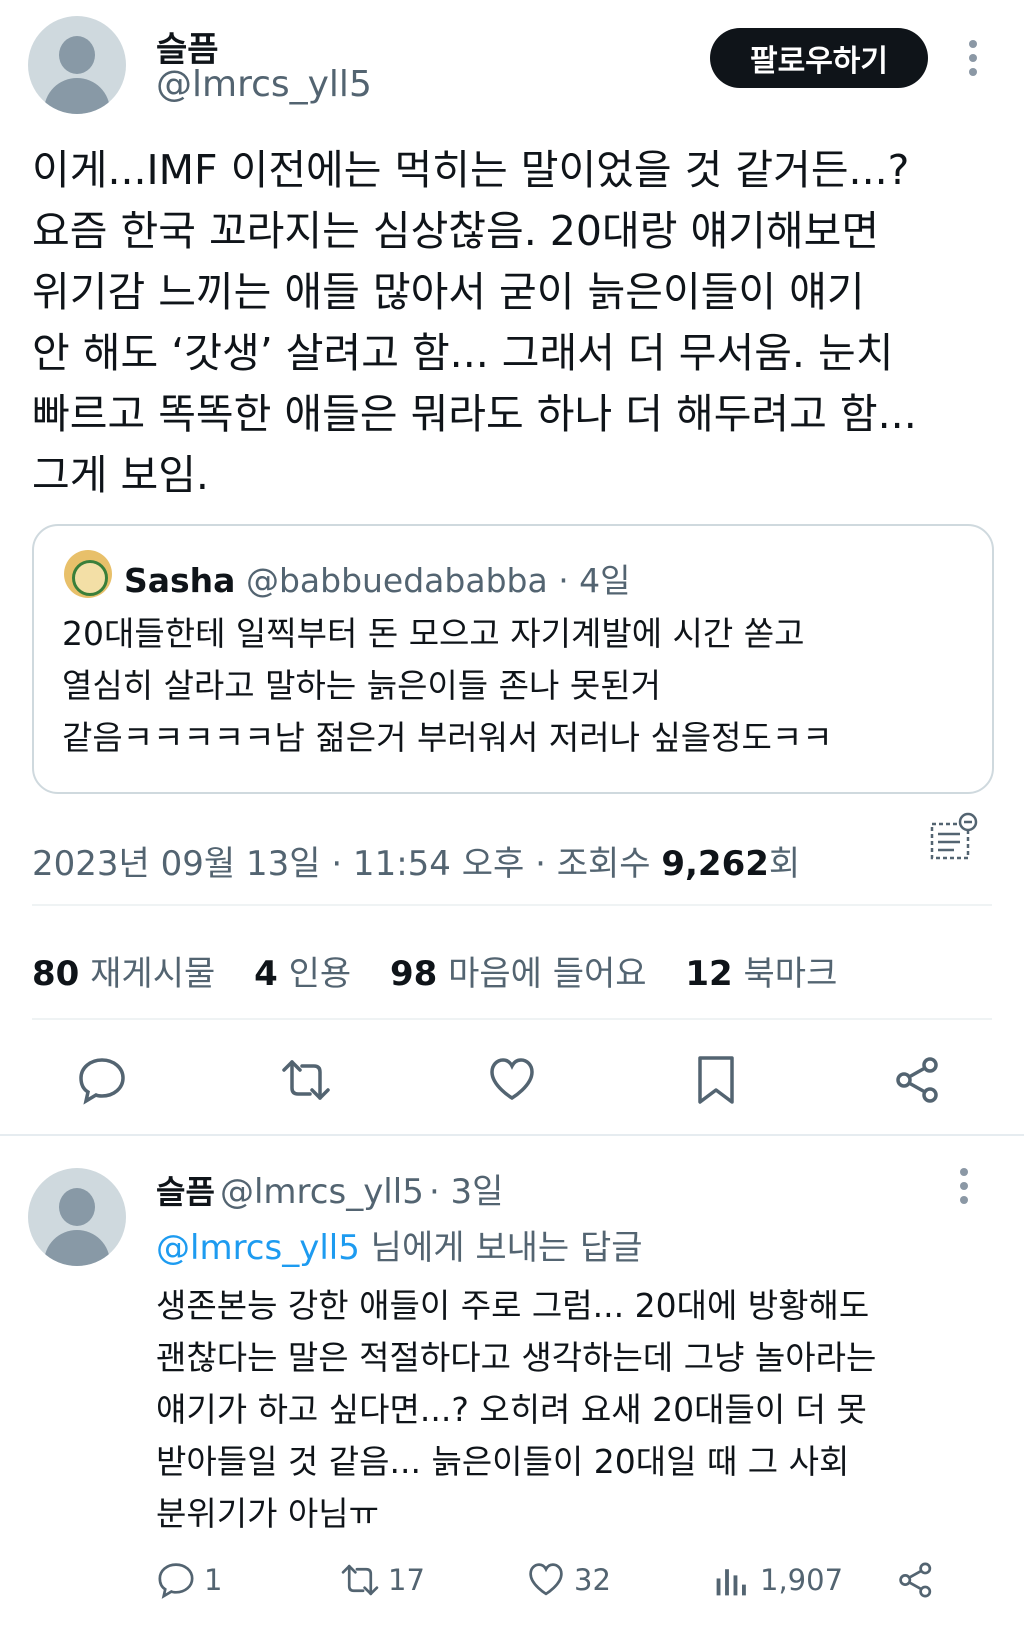 The height and width of the screenshot is (1633, 1024). I want to click on tweet-datetime: 2023년 09월 13일 · 11:54 오후 · 조회수, so click(341, 864).